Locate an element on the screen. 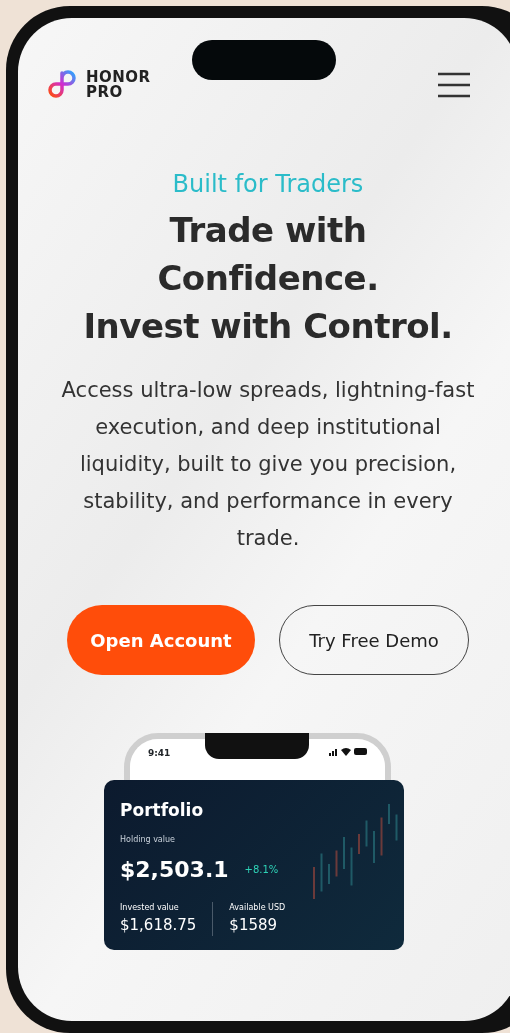 This screenshot has height=1033, width=510. headline: Confidence. is located at coordinates (268, 278).